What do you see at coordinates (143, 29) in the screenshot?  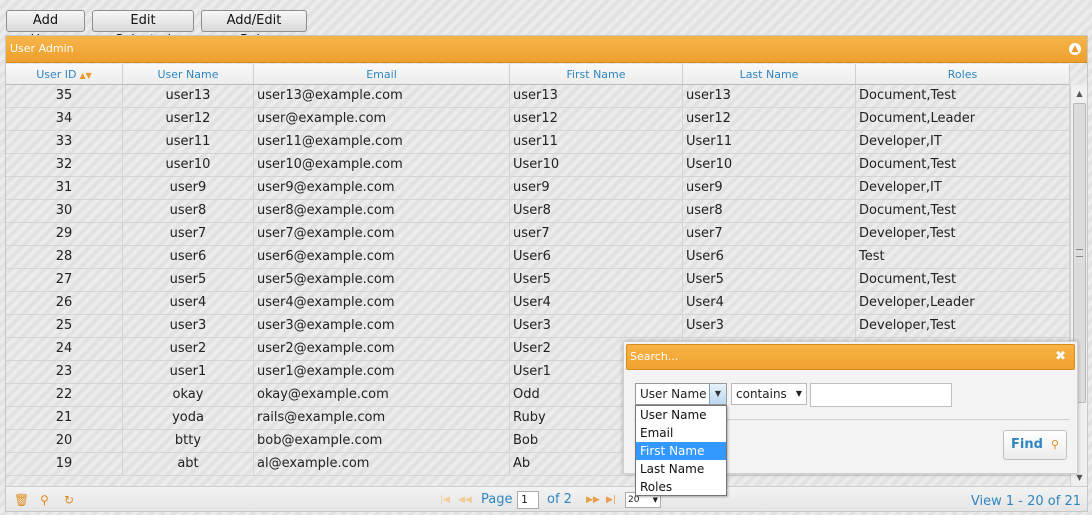 I see `edit-selected-button: Edit Selected` at bounding box center [143, 29].